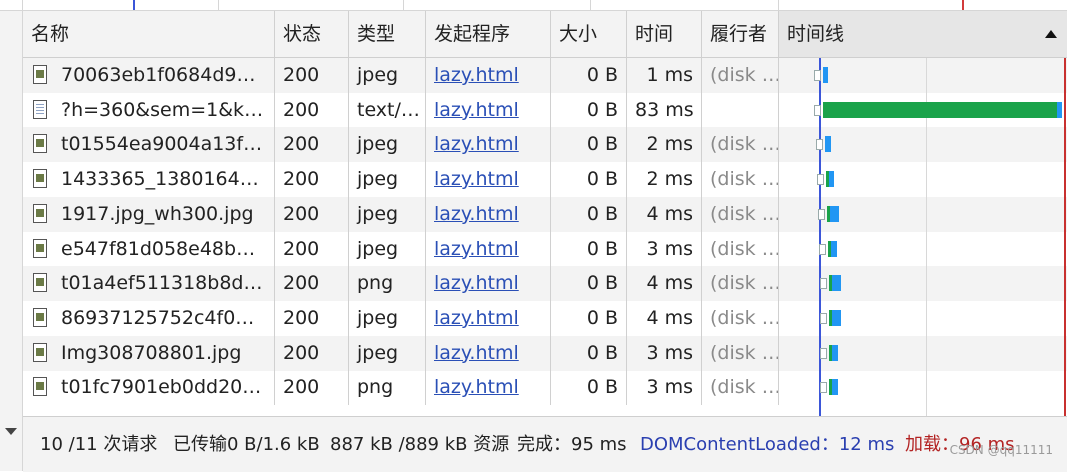 Image resolution: width=1067 pixels, height=472 pixels. I want to click on column-header-time: 时间, so click(664, 34).